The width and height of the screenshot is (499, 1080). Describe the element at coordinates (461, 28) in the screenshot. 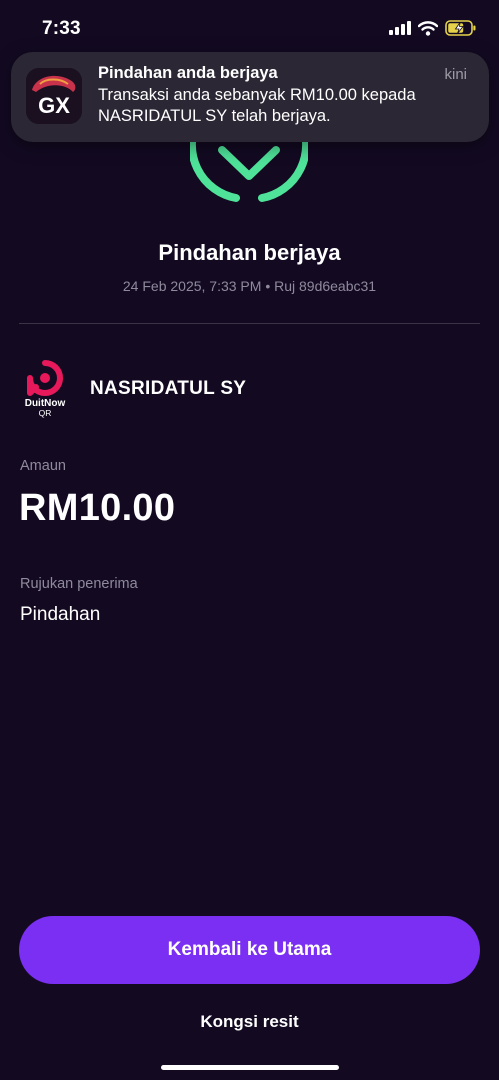

I see `battery-charging-icon` at that location.